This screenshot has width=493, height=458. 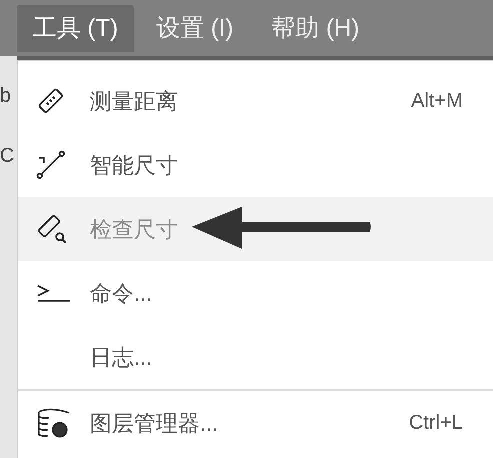 What do you see at coordinates (53, 423) in the screenshot?
I see `layers-icon` at bounding box center [53, 423].